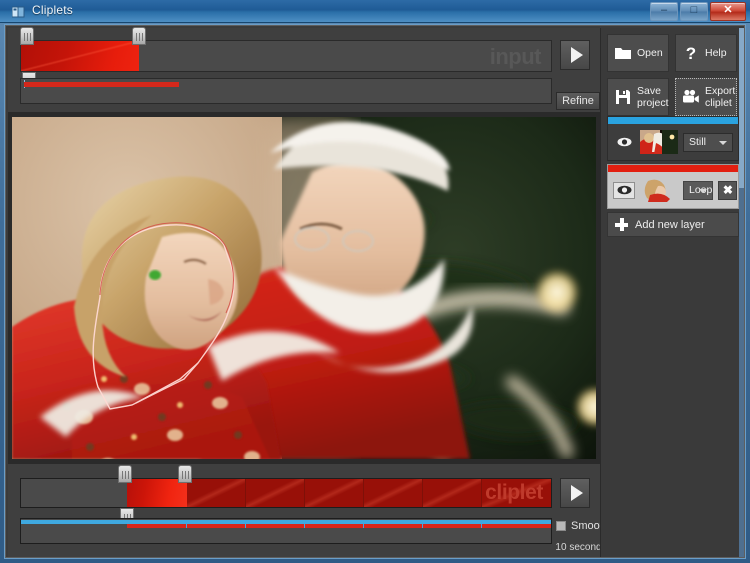 Image resolution: width=750 pixels, height=563 pixels. I want to click on close-button: ✕, so click(728, 11).